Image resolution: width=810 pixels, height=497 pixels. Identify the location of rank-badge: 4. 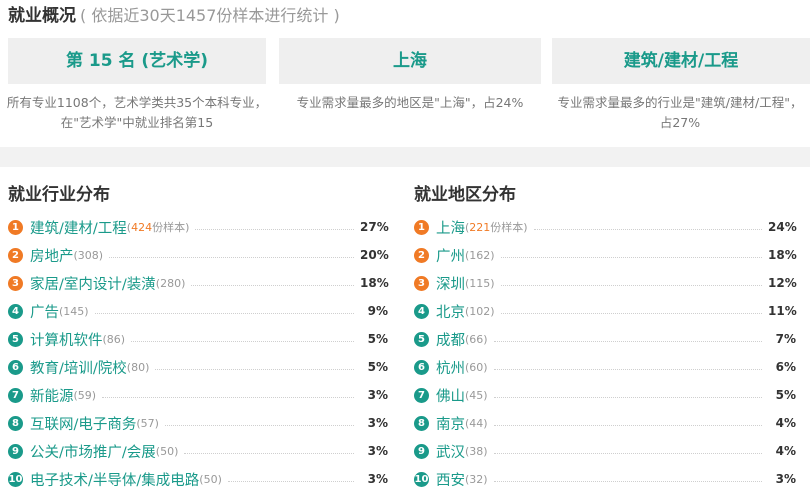
(421, 311).